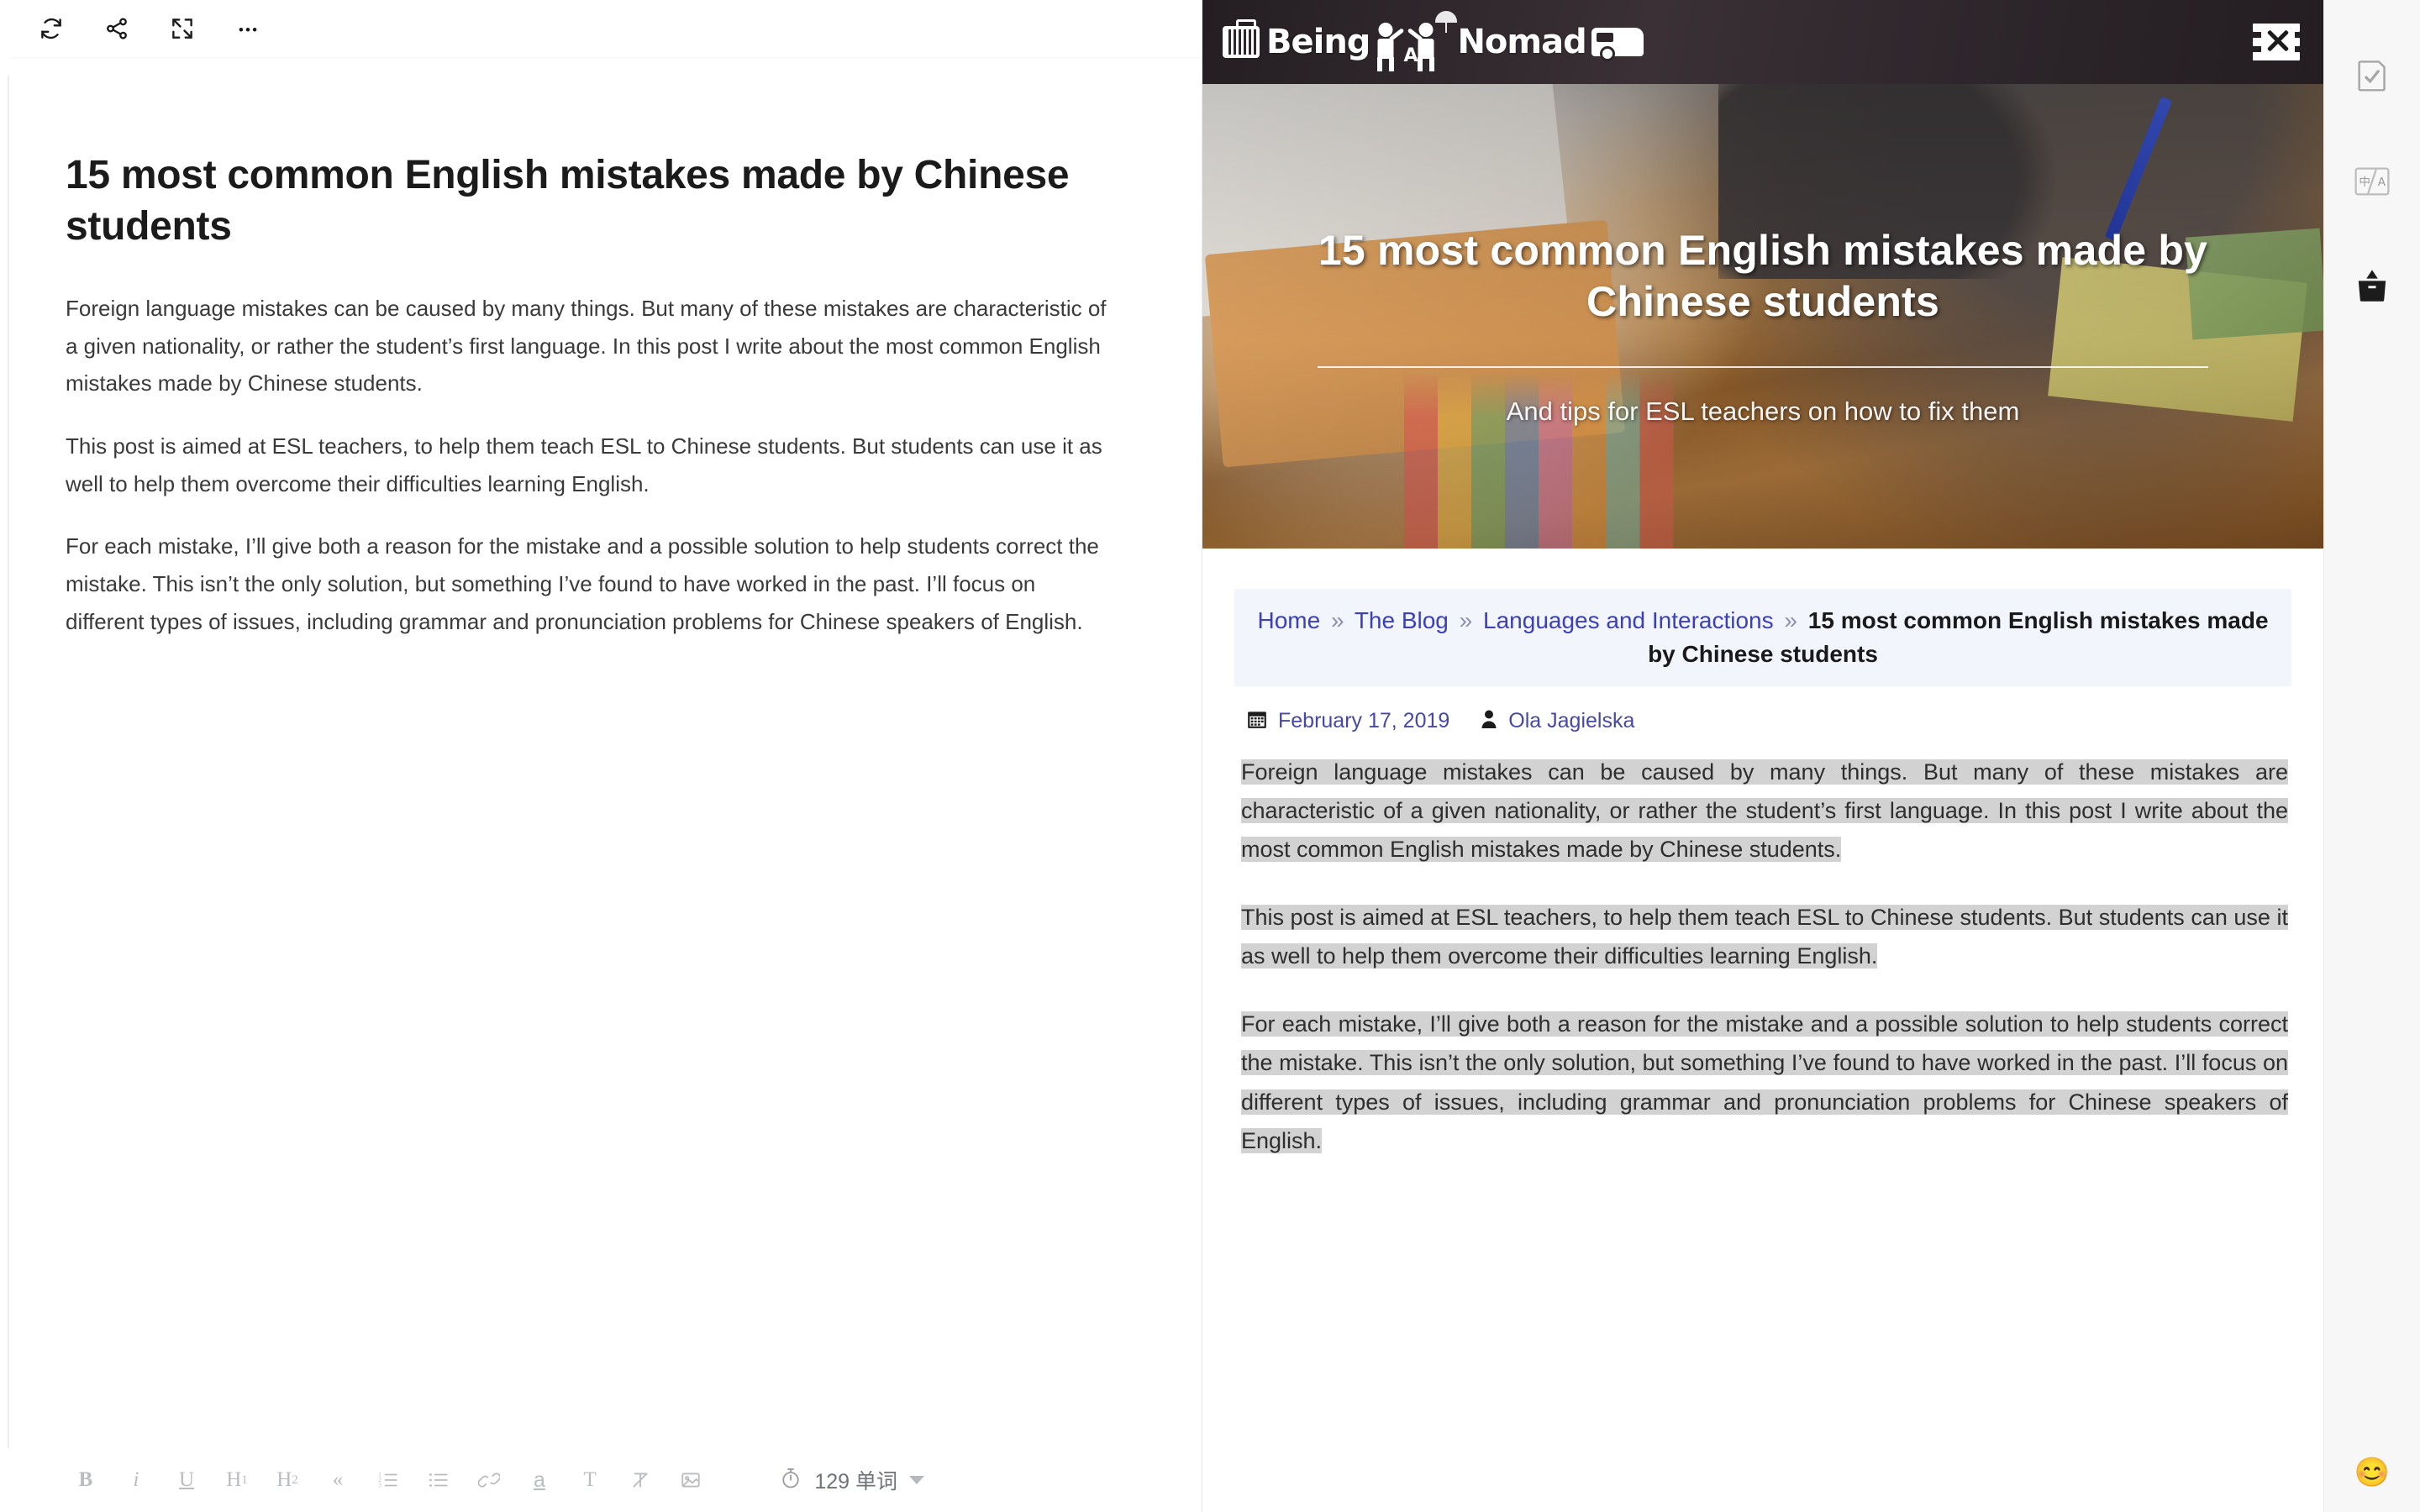  What do you see at coordinates (295, 1480) in the screenshot?
I see `h2-sub: 2` at bounding box center [295, 1480].